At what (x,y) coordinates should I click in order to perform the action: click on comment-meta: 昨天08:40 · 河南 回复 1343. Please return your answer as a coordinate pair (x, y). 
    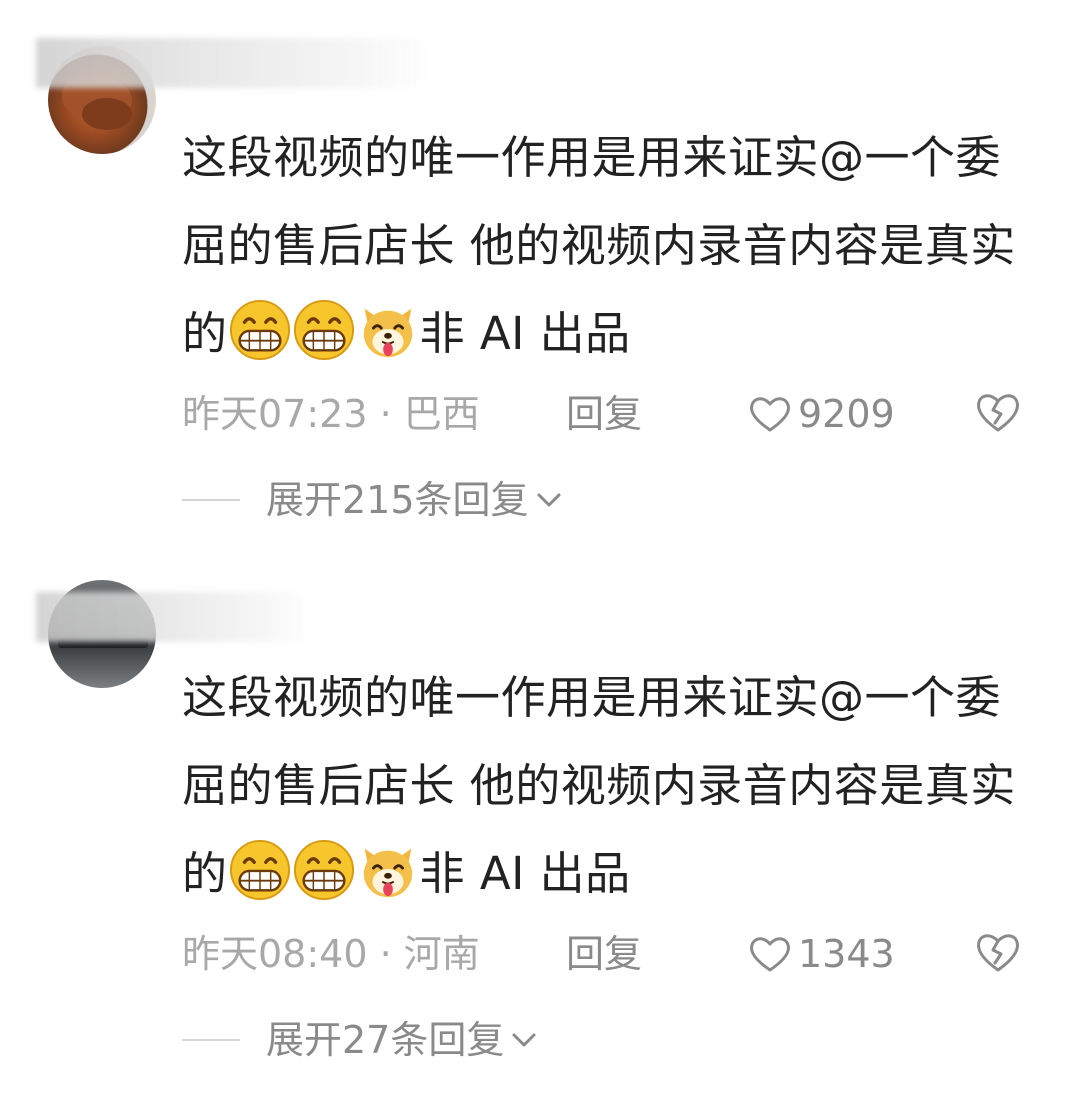
    Looking at the image, I should click on (612, 954).